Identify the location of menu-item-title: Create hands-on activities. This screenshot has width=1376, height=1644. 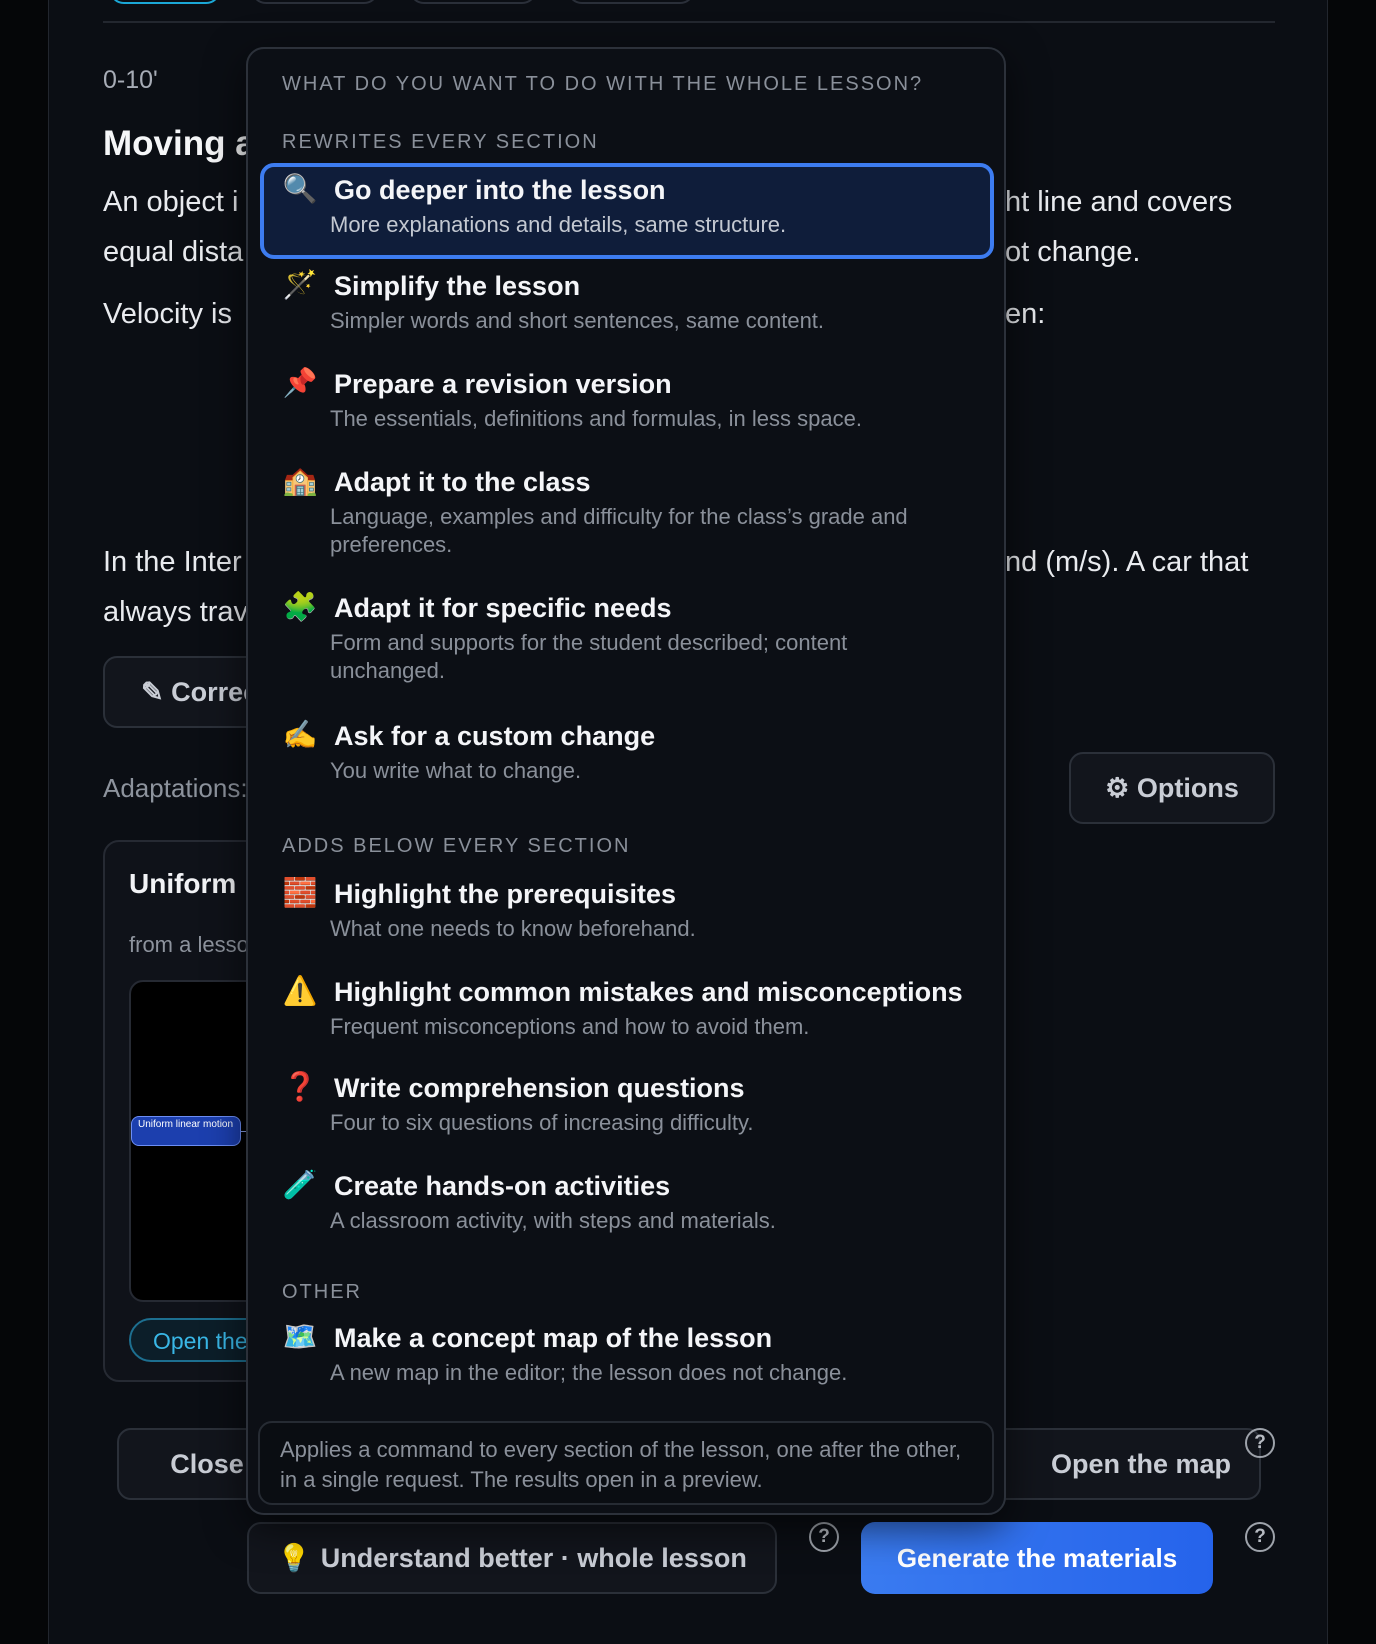
(502, 1186).